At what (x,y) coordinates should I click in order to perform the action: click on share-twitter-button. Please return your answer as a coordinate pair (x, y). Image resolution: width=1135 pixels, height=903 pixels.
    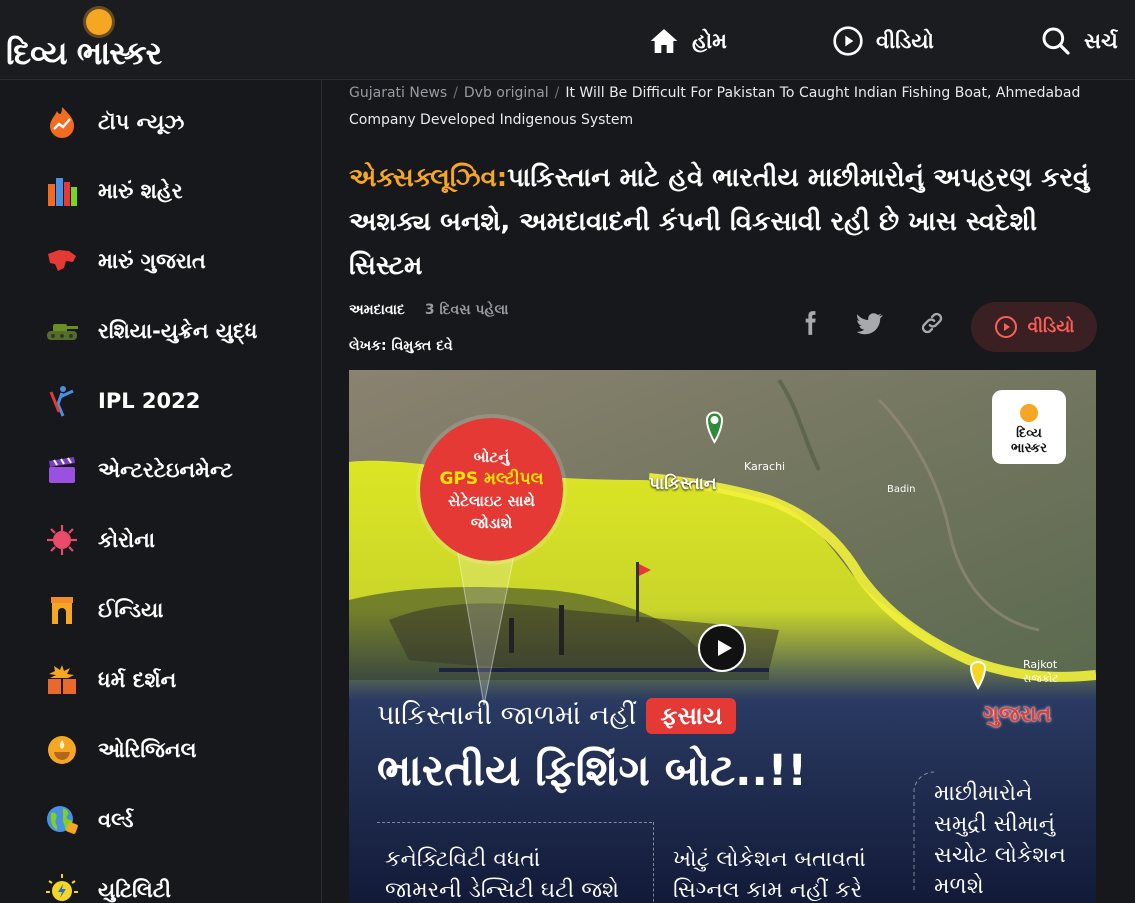
    Looking at the image, I should click on (870, 323).